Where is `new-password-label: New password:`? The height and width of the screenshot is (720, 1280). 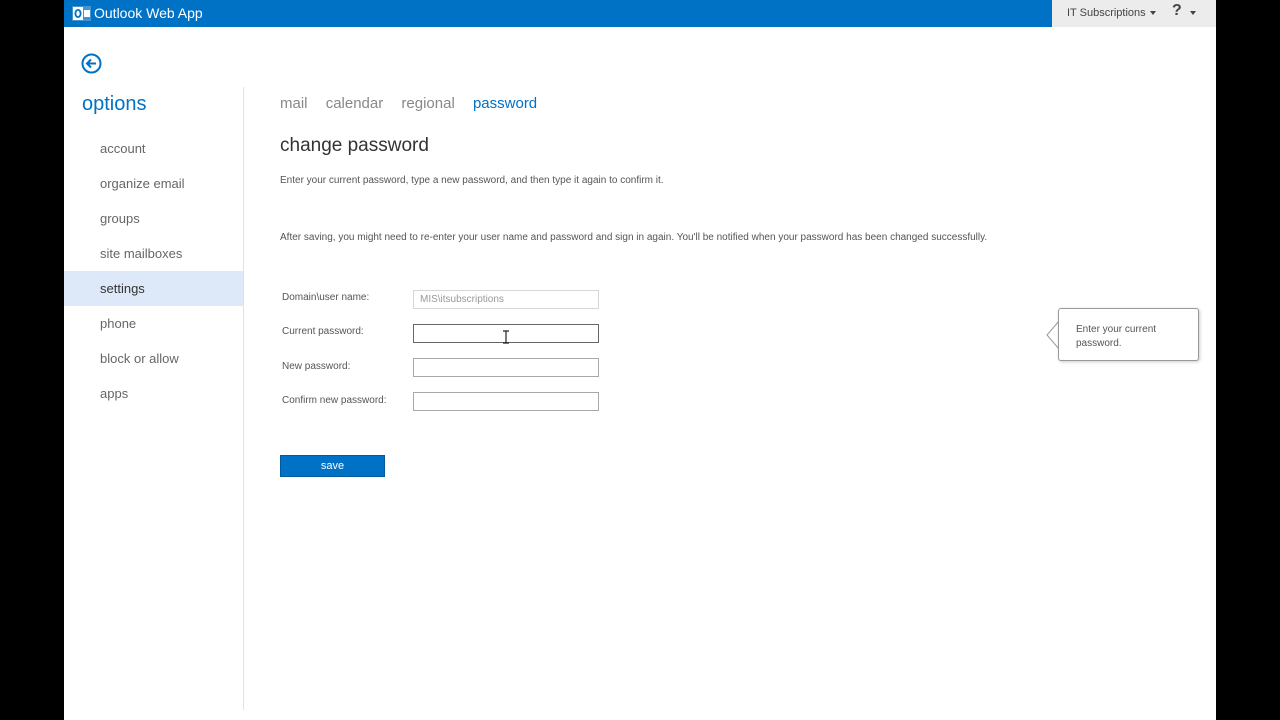
new-password-label: New password: is located at coordinates (316, 366).